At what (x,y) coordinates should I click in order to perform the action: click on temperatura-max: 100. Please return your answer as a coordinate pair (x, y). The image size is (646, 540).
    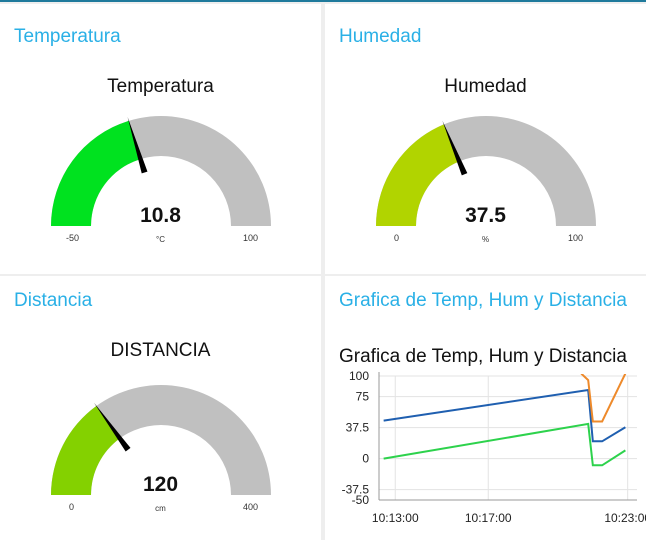
    Looking at the image, I should click on (251, 238).